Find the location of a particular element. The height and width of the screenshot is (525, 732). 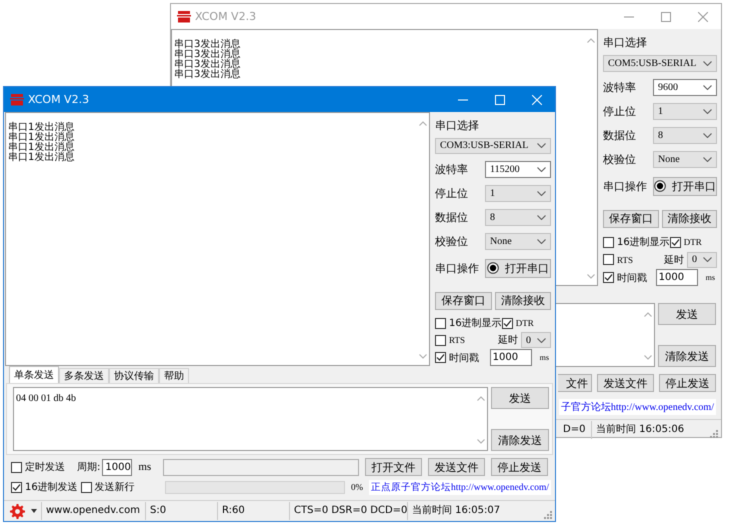

checkbox-label: 发送新行 is located at coordinates (114, 487).